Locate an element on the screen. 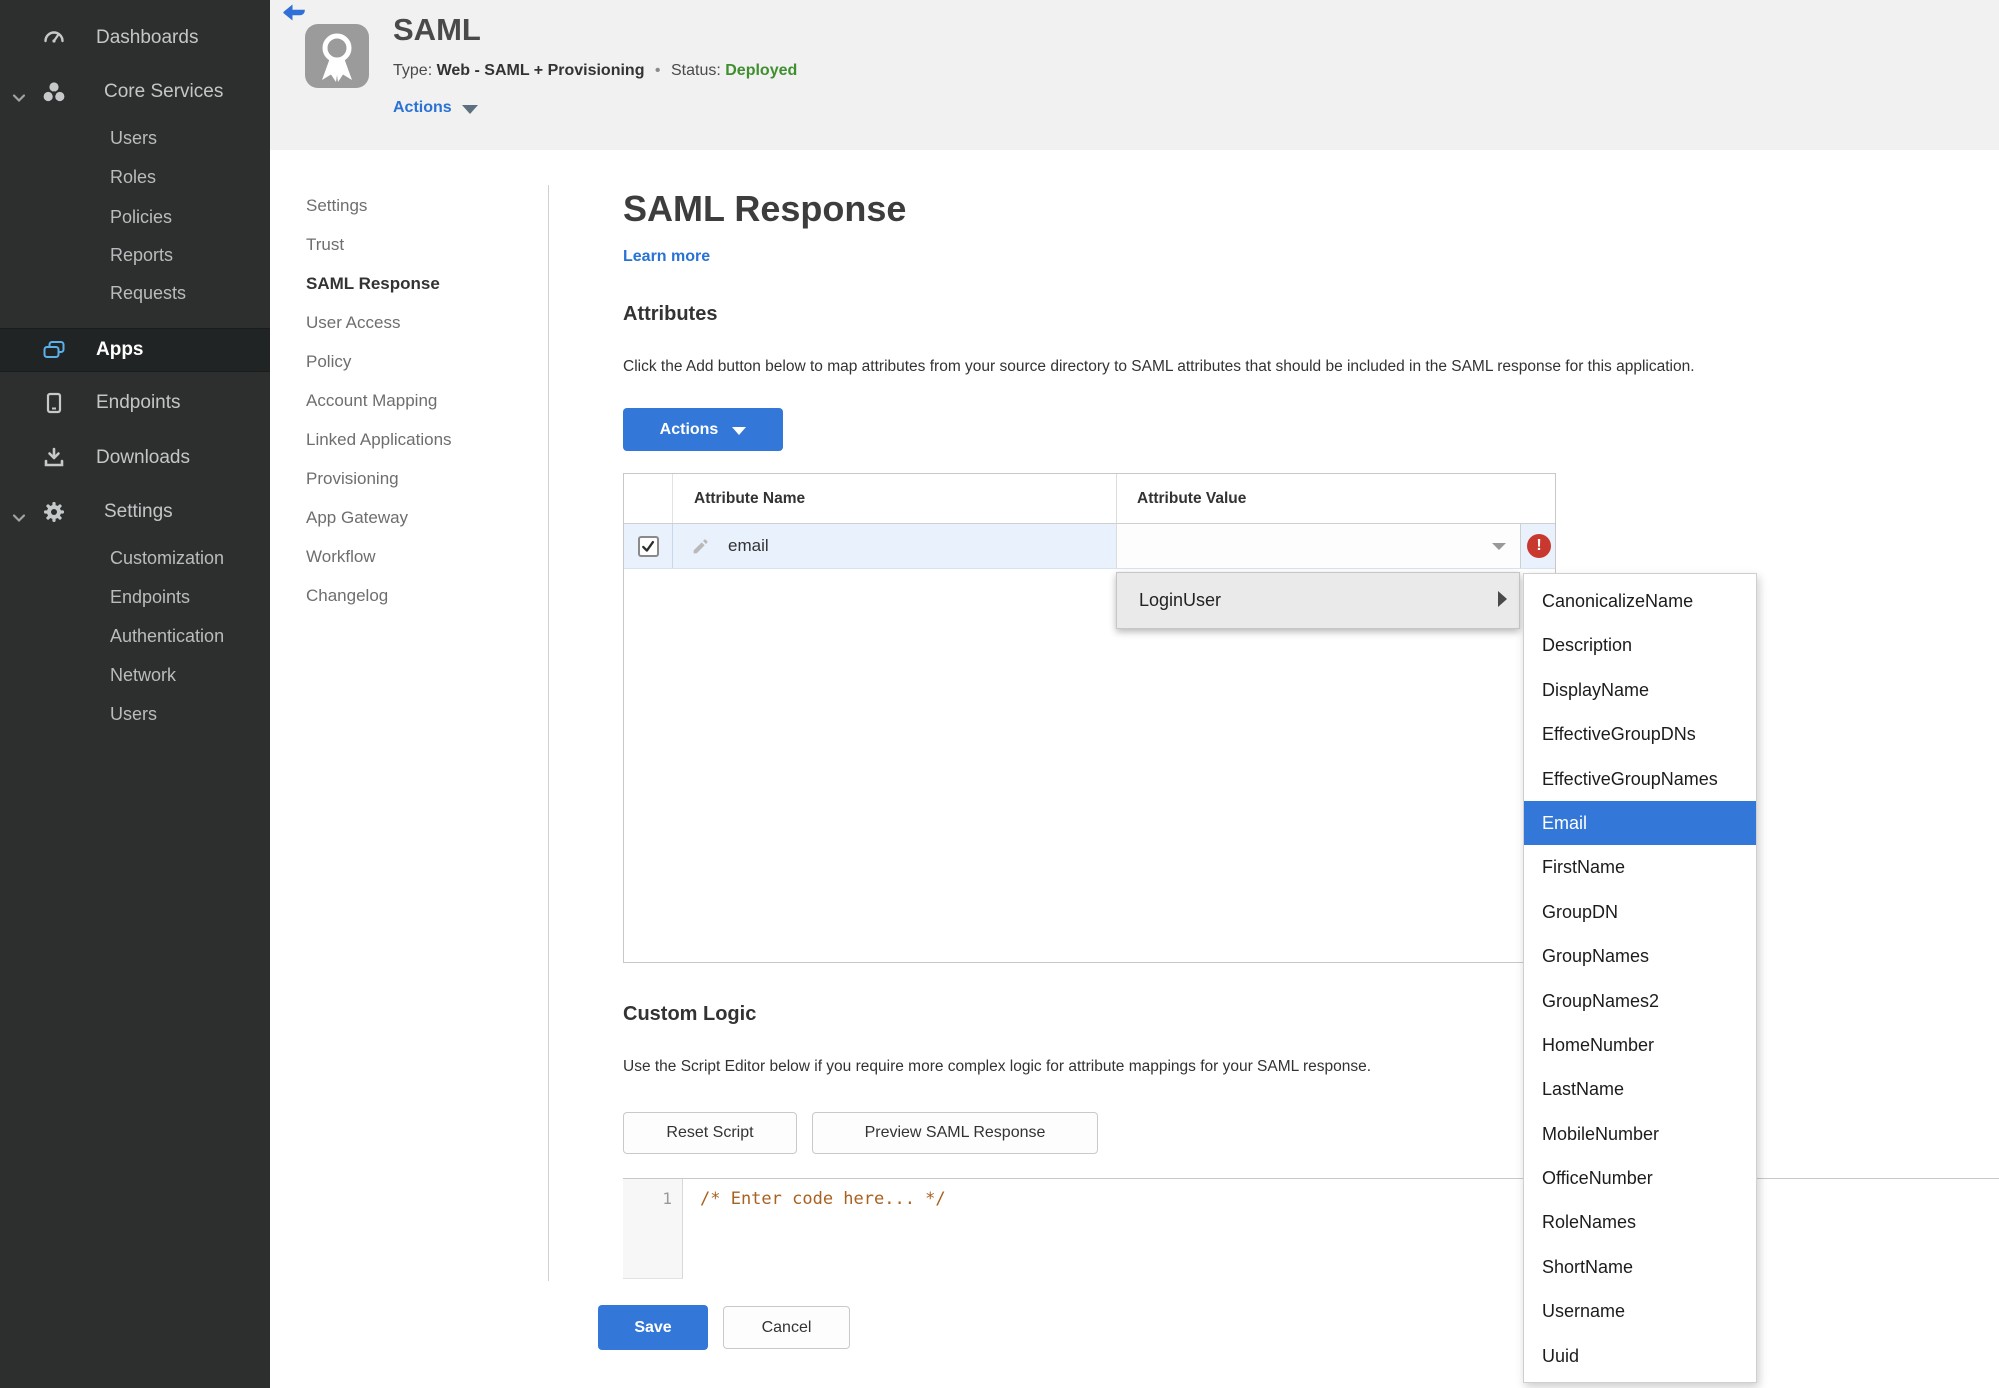 This screenshot has height=1388, width=1999. attribute-value-column-header: Attribute Value is located at coordinates (1335, 498).